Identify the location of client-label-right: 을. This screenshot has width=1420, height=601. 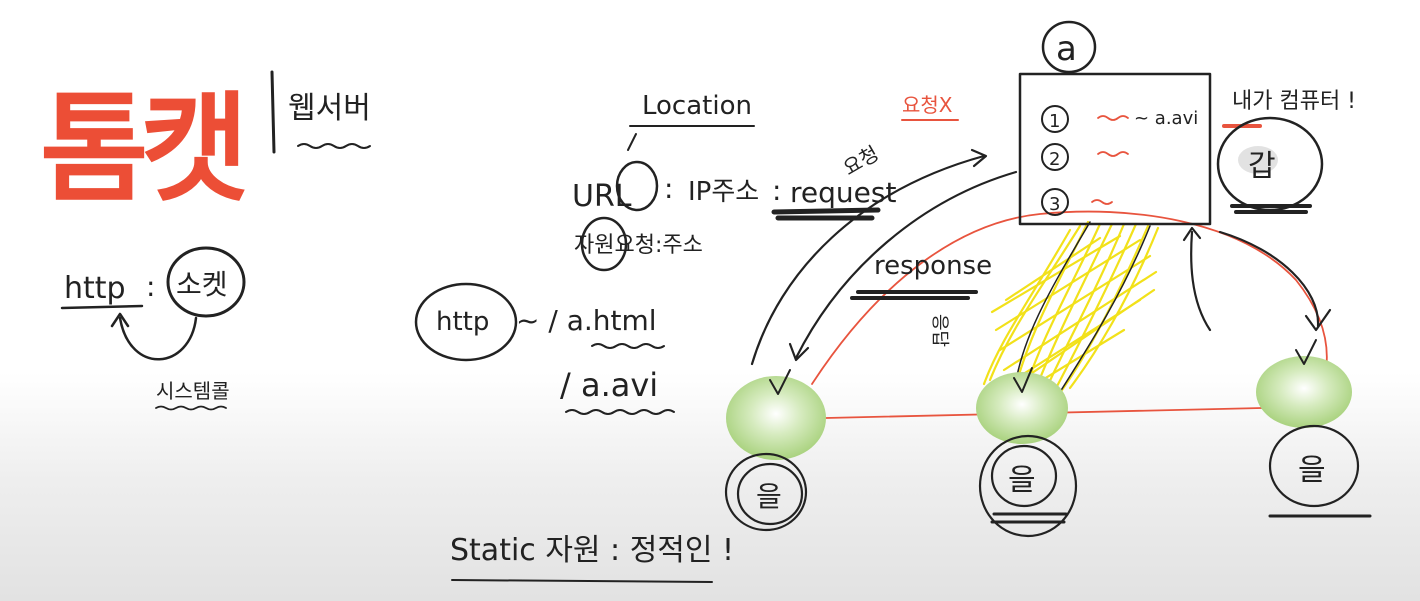
(1312, 470).